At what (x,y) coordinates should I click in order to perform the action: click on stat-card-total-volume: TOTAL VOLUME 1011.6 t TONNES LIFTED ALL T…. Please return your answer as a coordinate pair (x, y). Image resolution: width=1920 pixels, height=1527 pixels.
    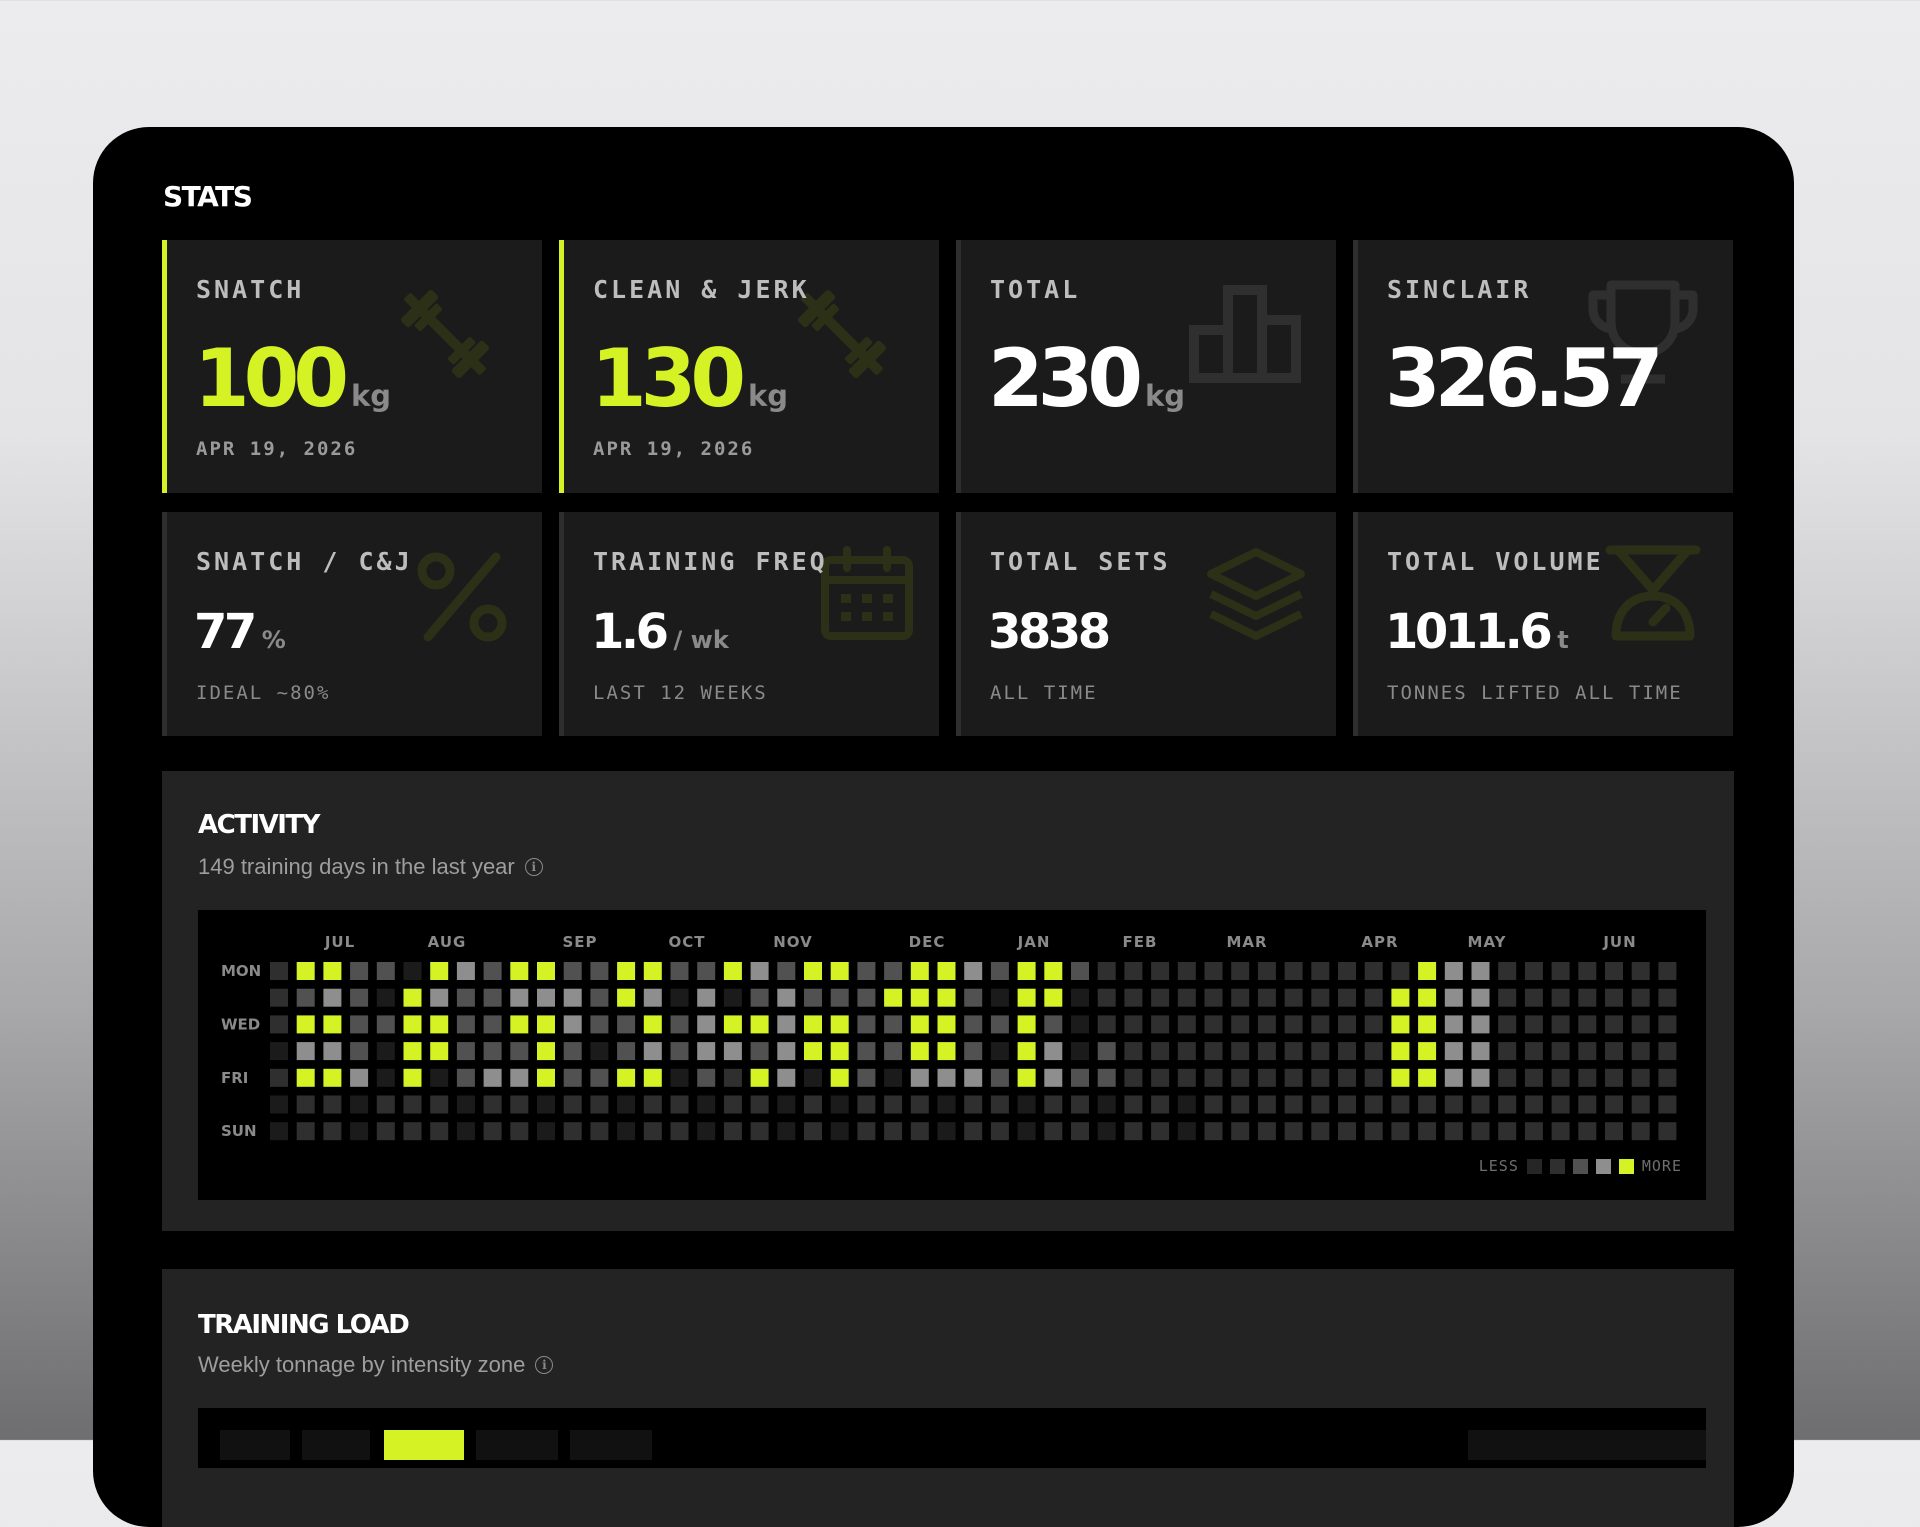
    Looking at the image, I should click on (1543, 624).